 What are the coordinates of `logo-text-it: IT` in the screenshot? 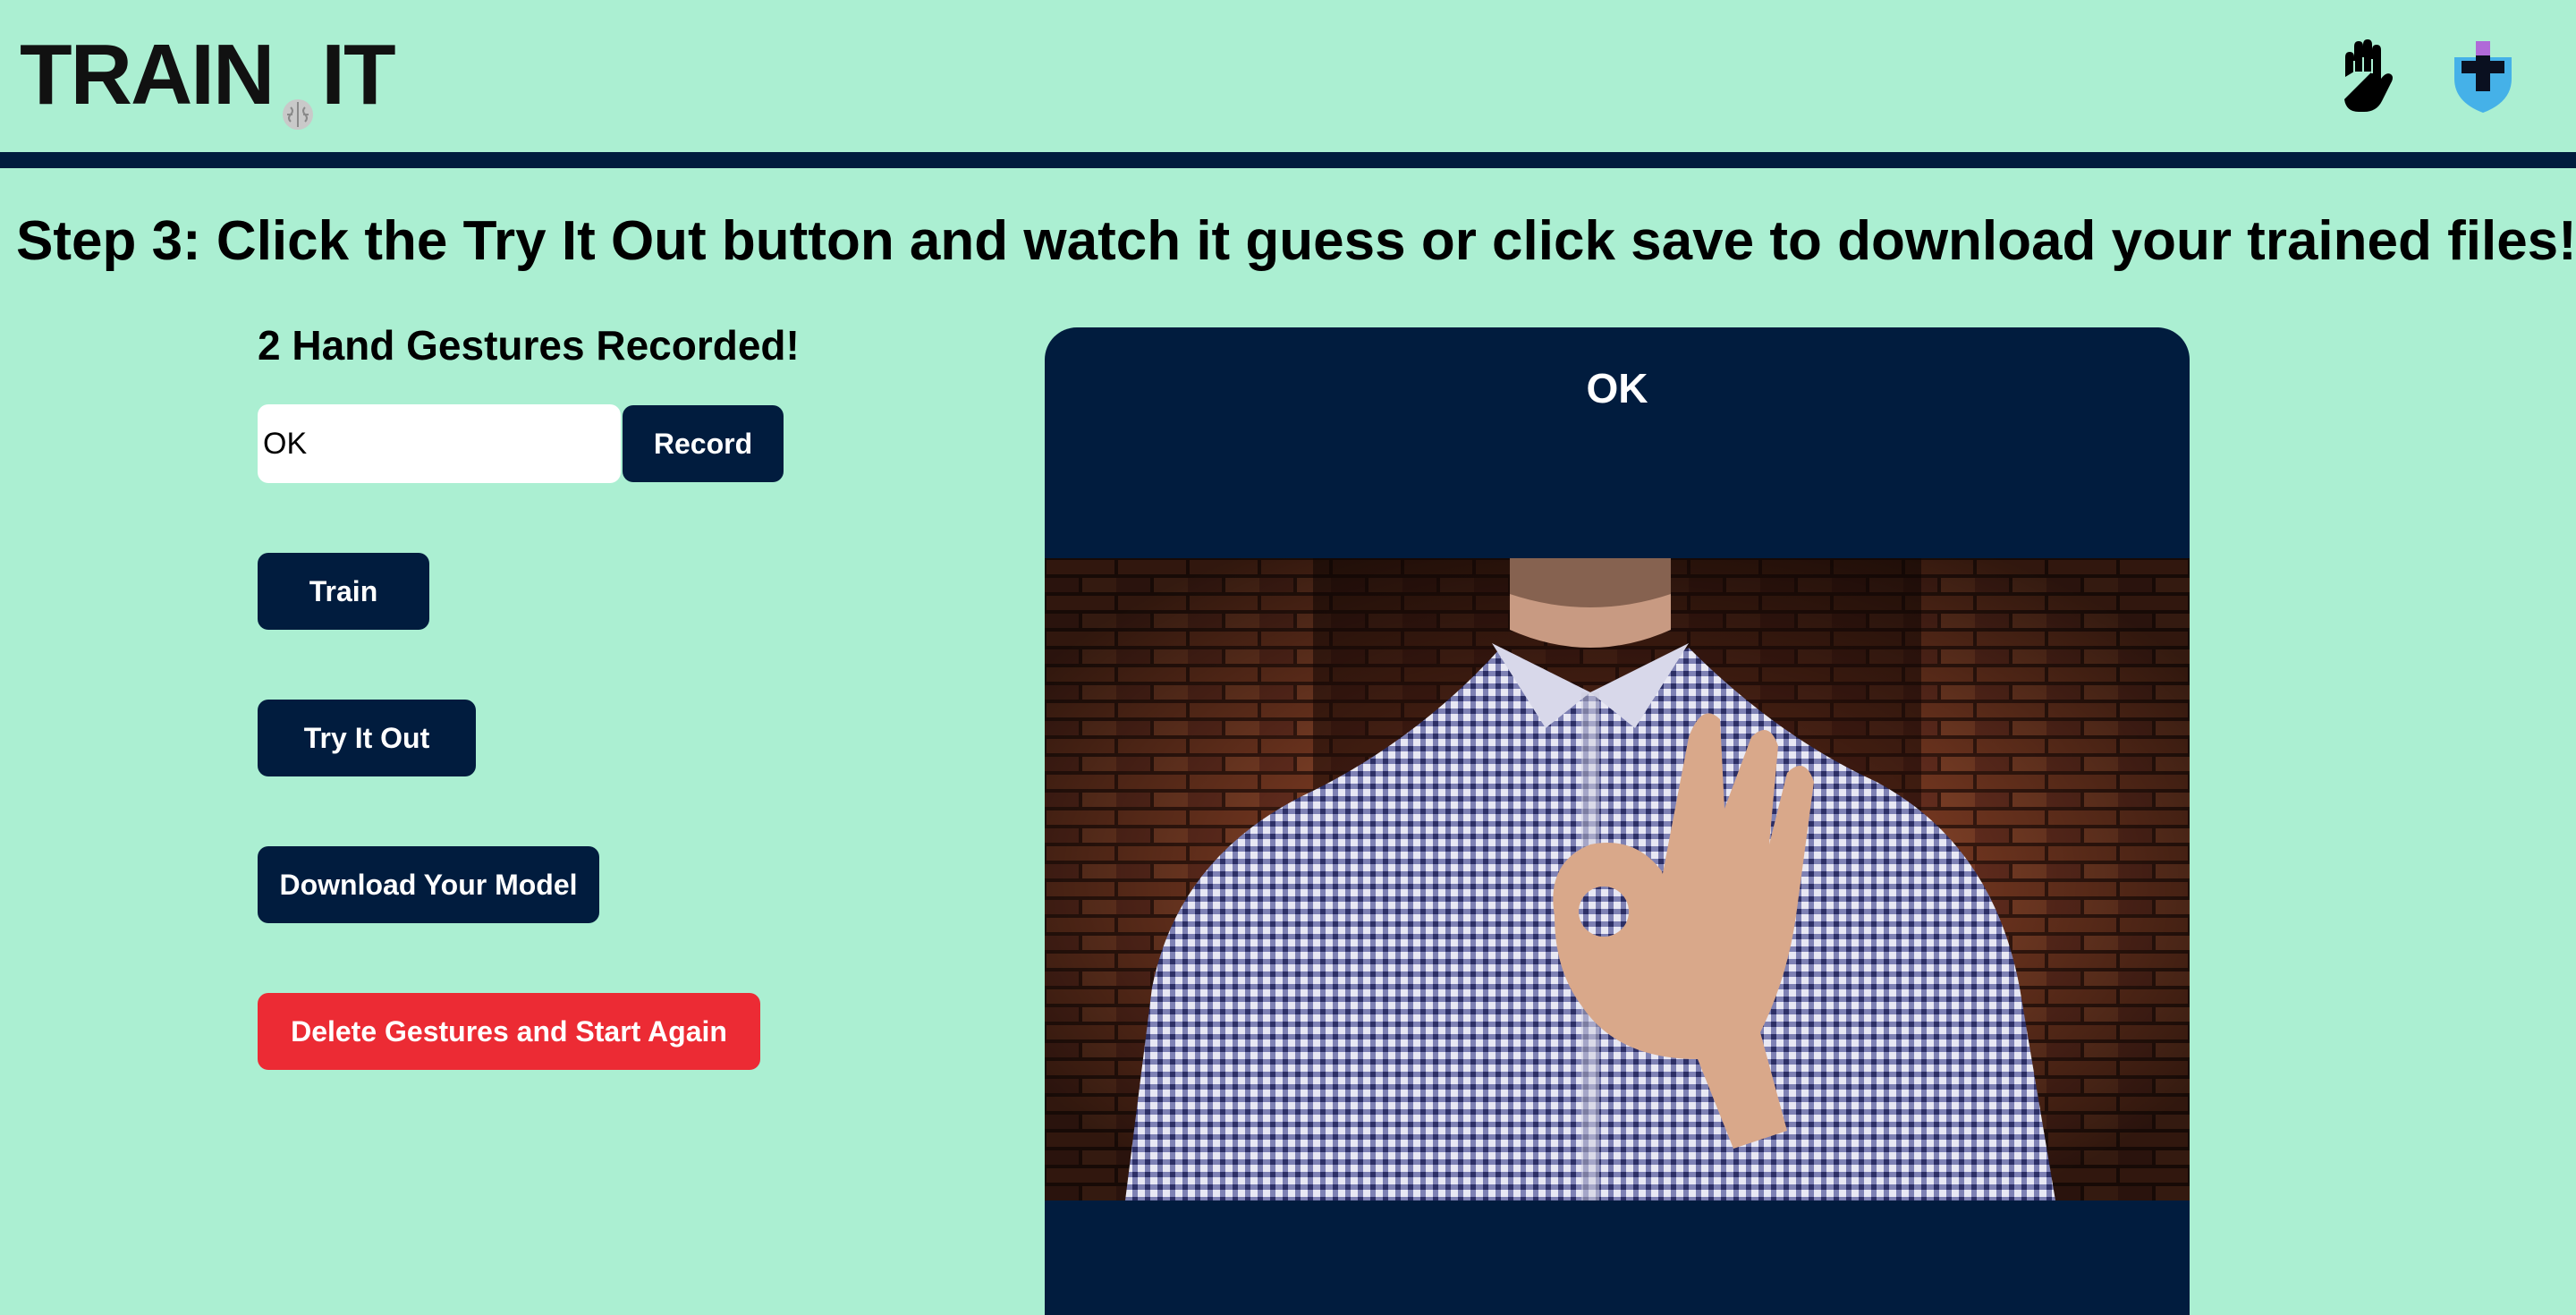 It's located at (358, 75).